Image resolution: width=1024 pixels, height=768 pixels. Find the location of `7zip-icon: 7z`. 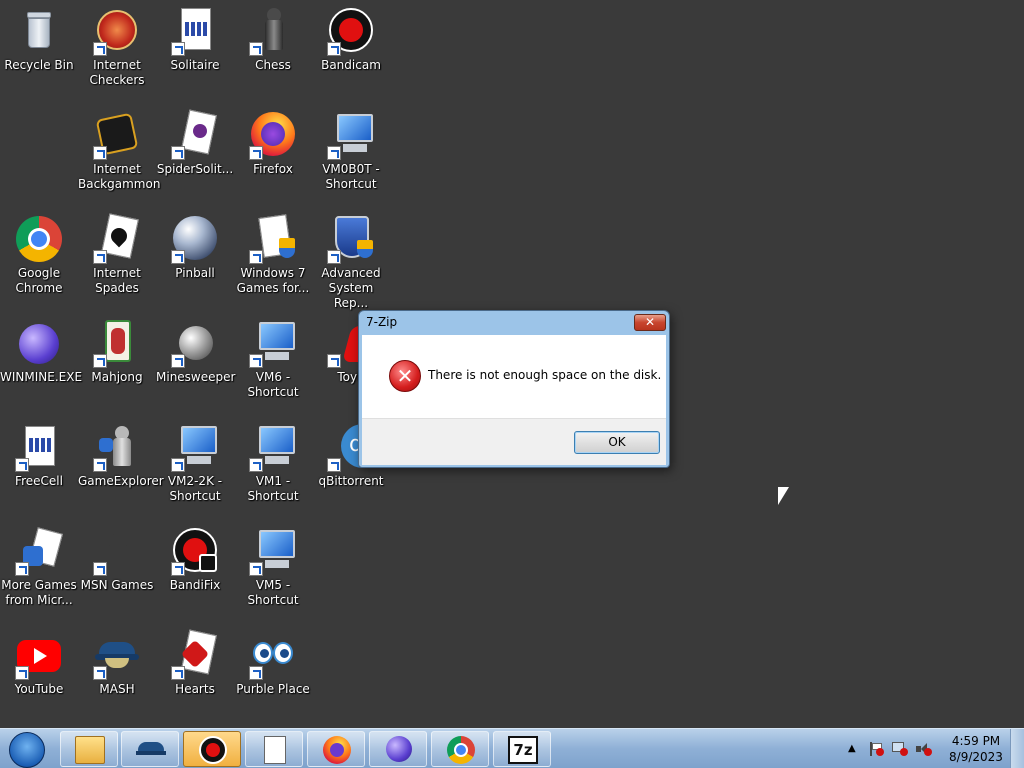

7zip-icon: 7z is located at coordinates (523, 750).